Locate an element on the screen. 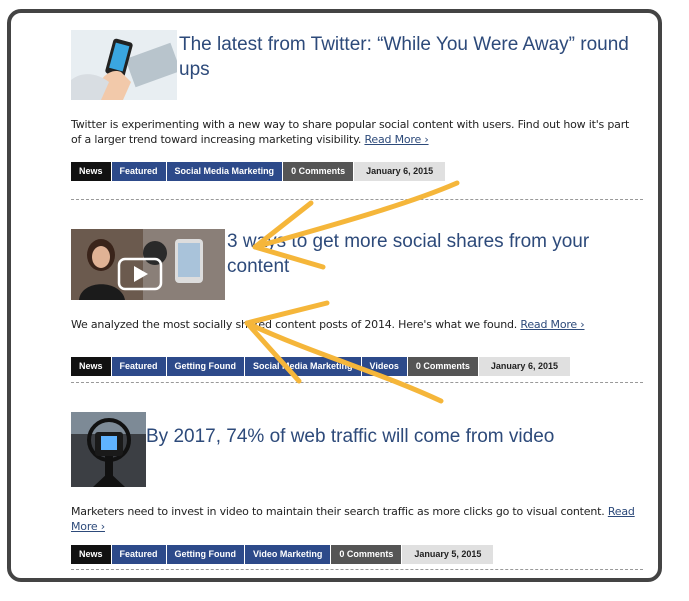 This screenshot has height=601, width=689. tag-video-marketing: Video Marketing is located at coordinates (288, 554).